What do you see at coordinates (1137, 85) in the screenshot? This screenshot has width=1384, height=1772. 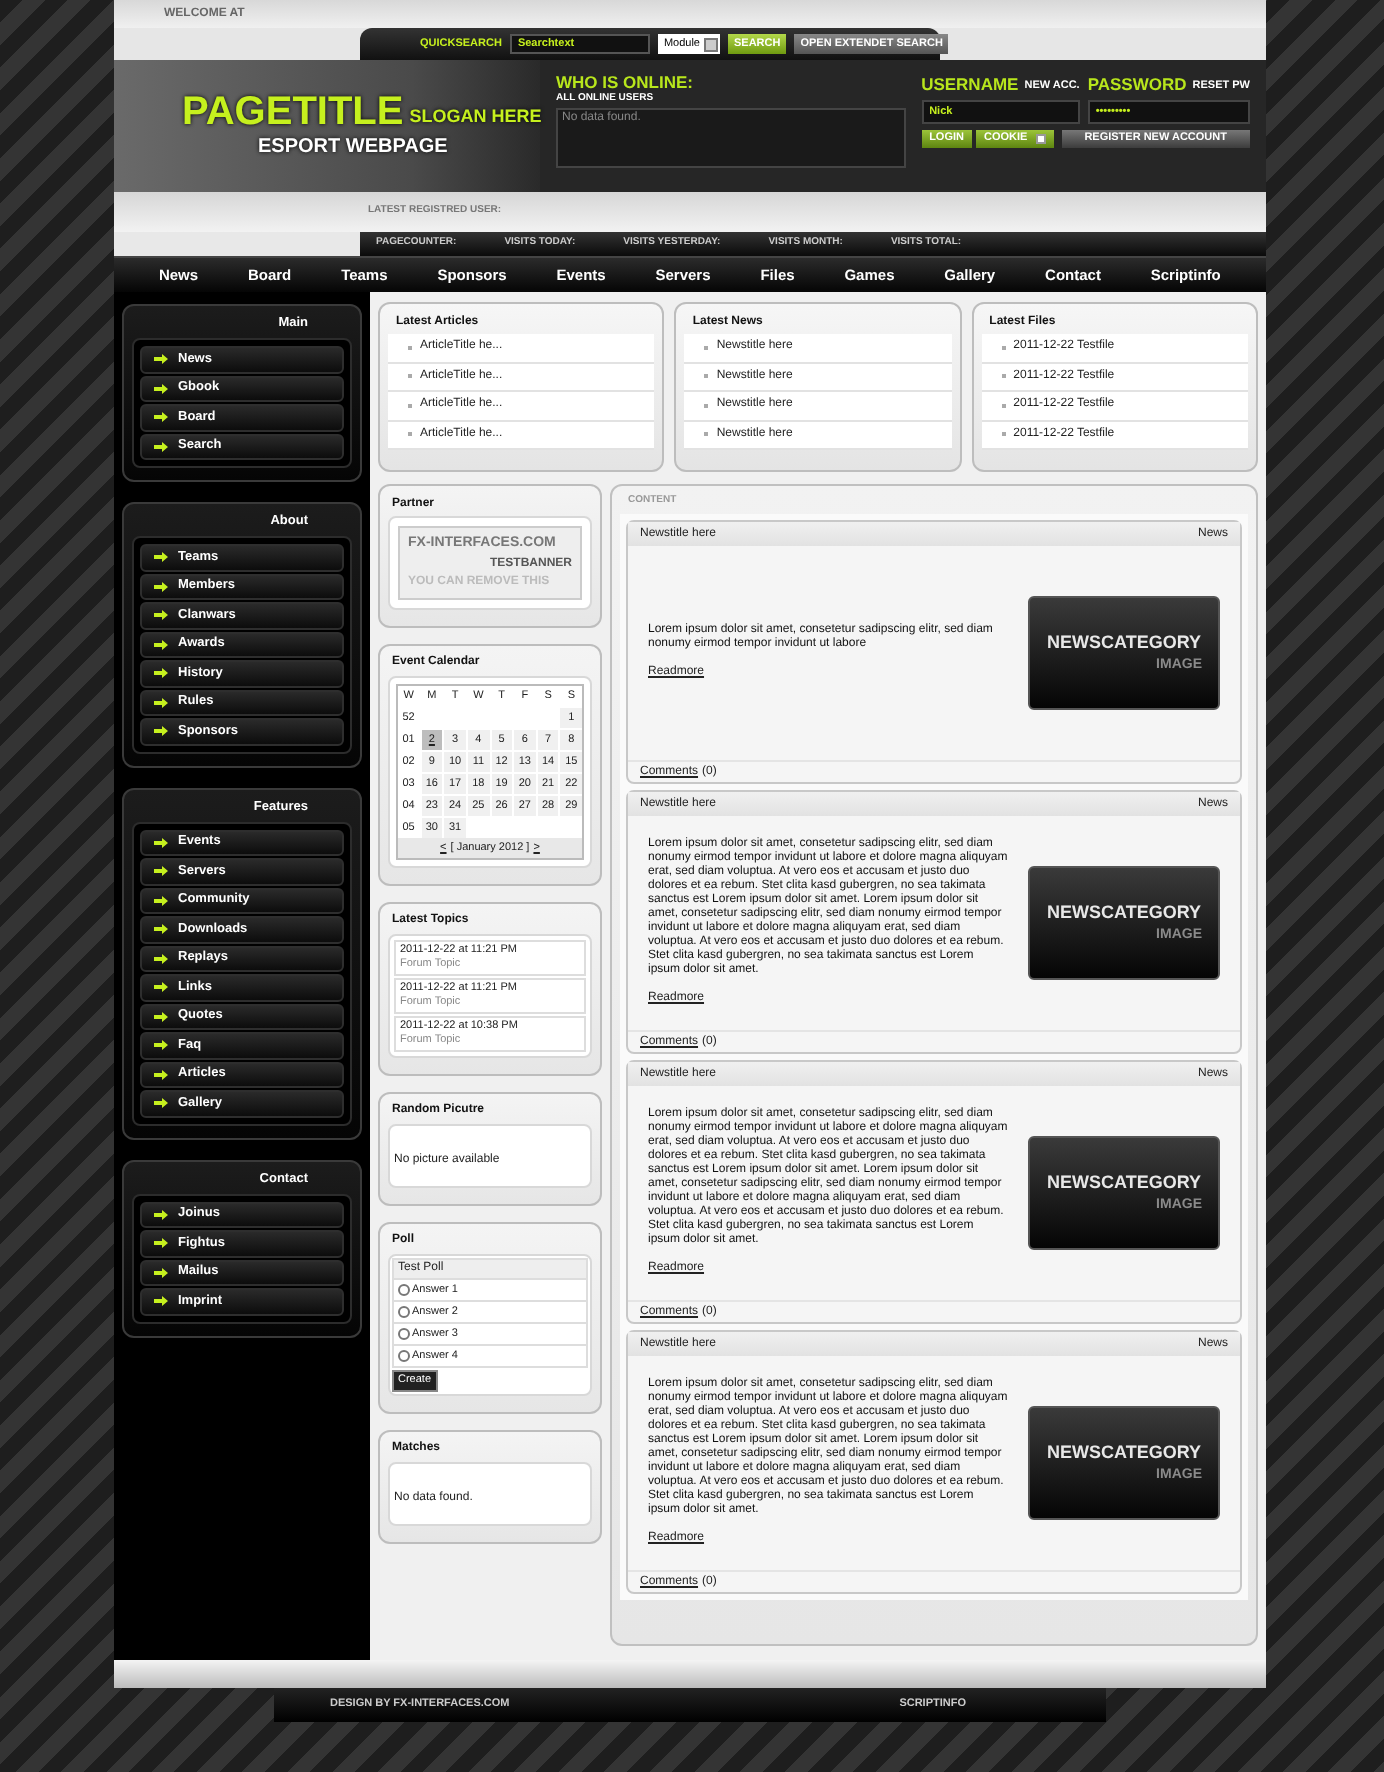 I see `password-label: PASSWORD` at bounding box center [1137, 85].